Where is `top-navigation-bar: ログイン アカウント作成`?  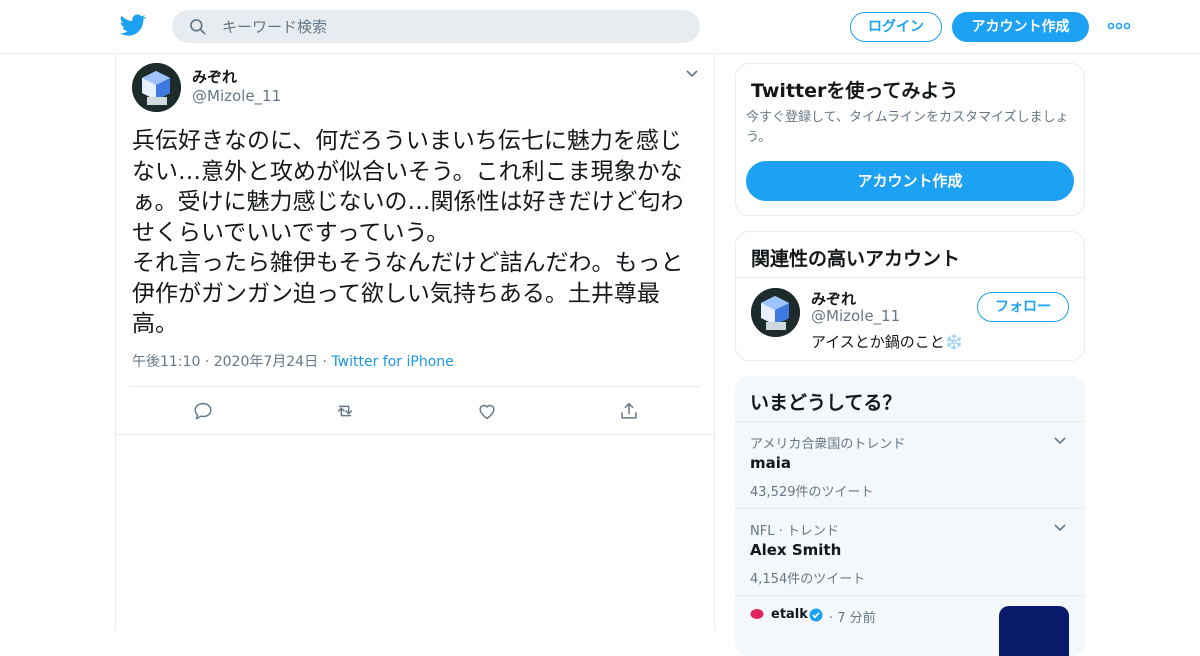
top-navigation-bar: ログイン アカウント作成 is located at coordinates (600, 27).